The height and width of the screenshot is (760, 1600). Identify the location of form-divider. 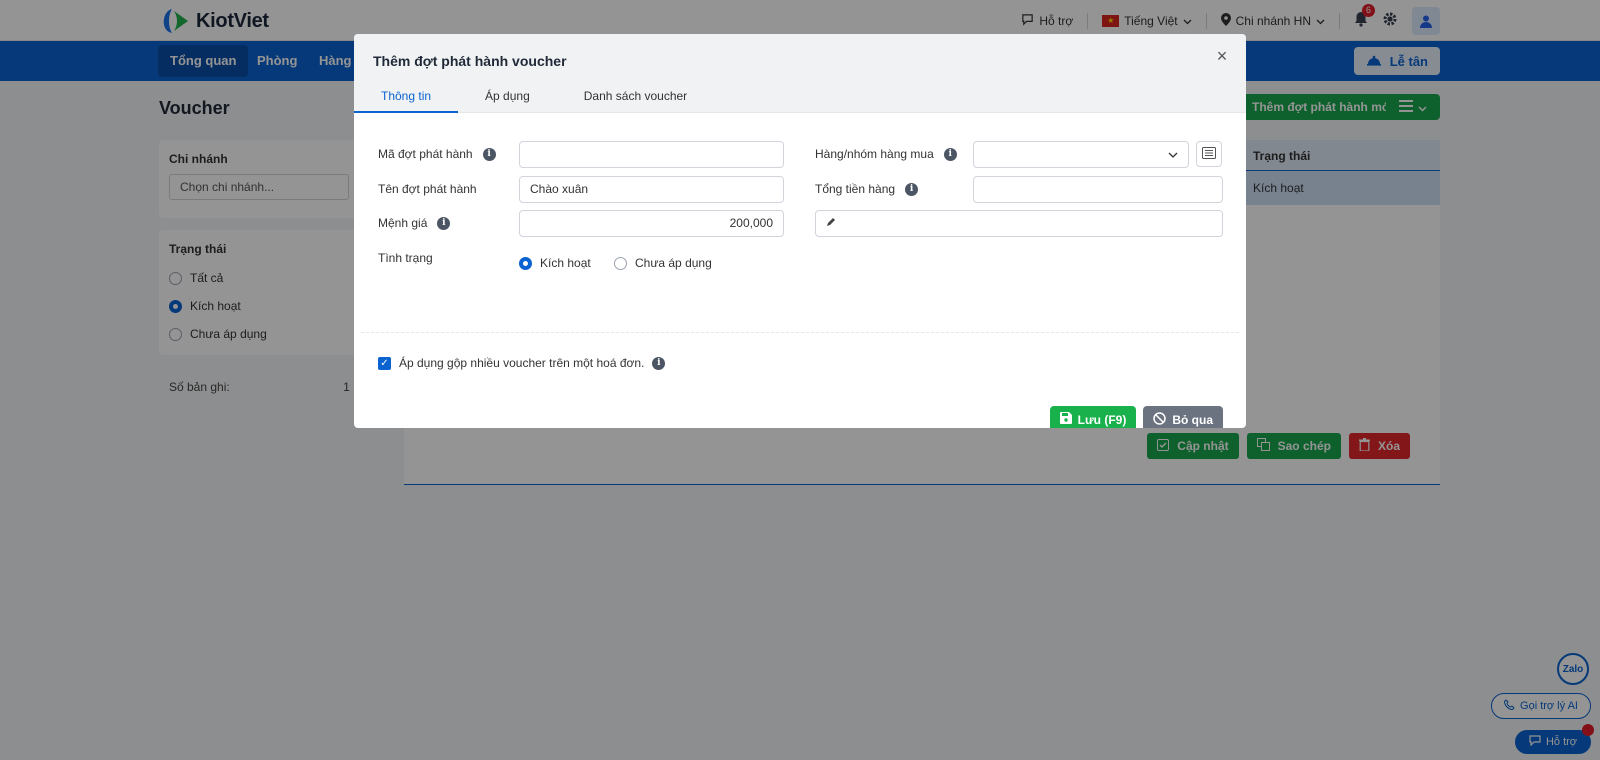
(800, 332).